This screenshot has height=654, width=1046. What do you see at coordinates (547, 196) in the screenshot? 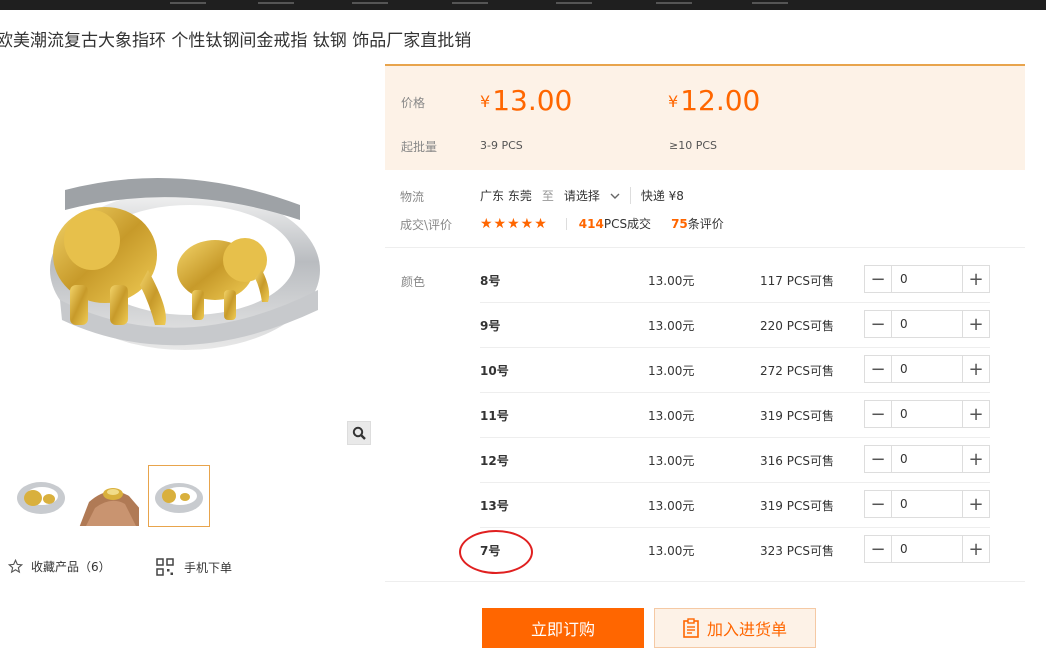
I see `to-label: 至` at bounding box center [547, 196].